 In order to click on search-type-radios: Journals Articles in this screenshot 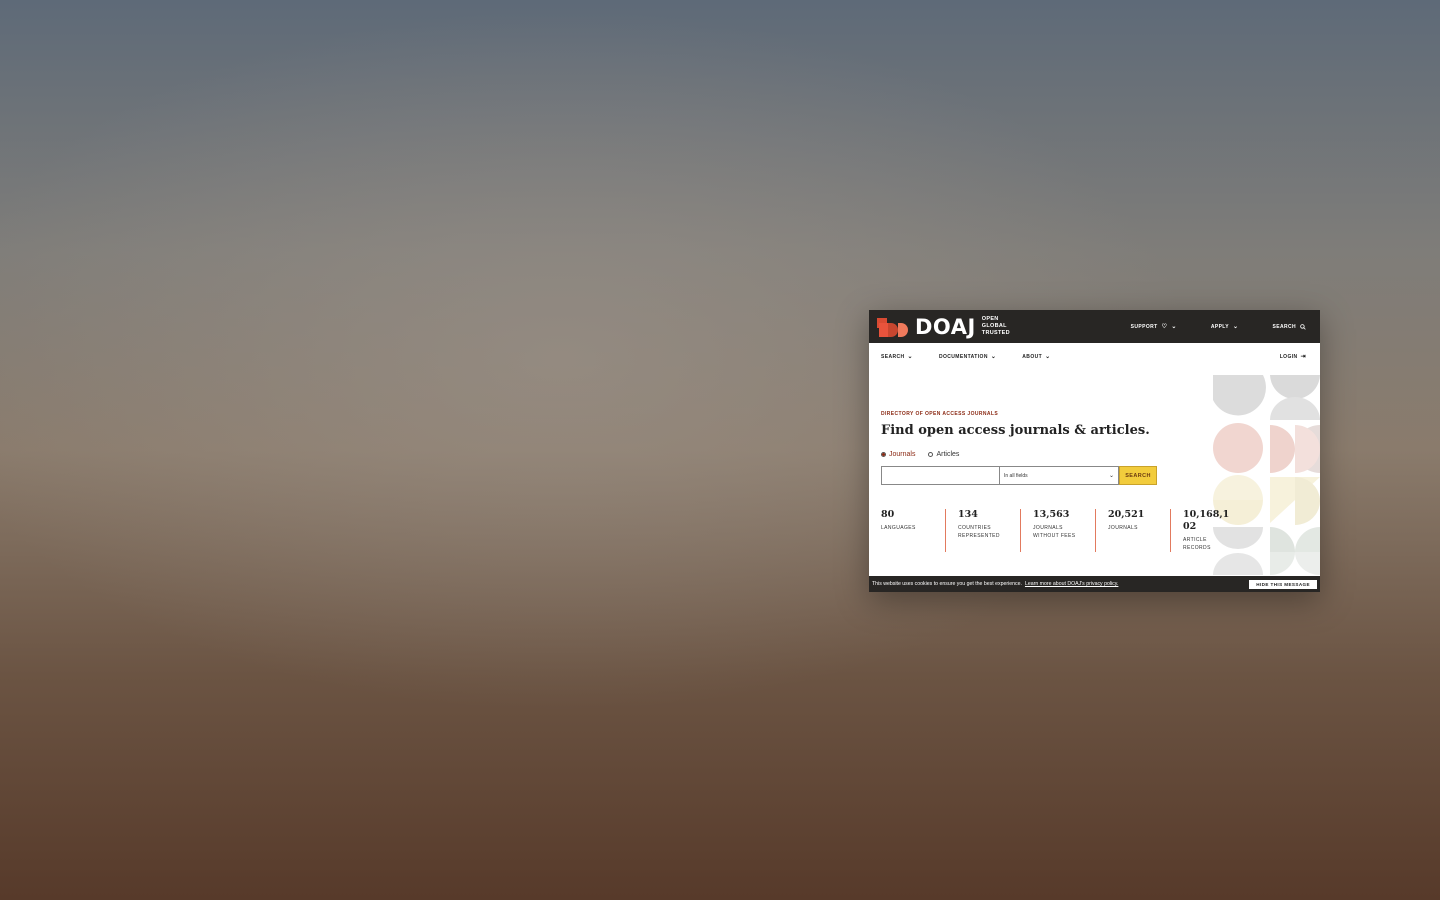, I will do `click(926, 454)`.